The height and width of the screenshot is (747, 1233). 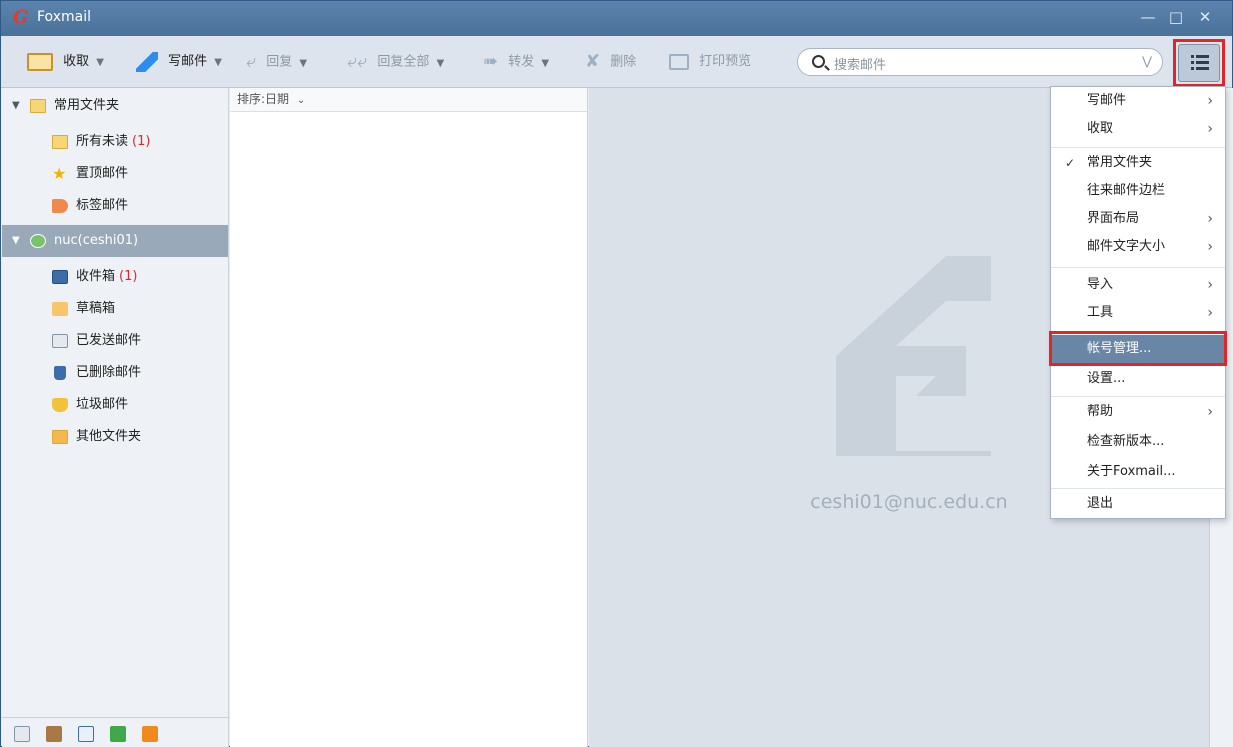 I want to click on compose-button: 写邮件 ▼, so click(x=179, y=62).